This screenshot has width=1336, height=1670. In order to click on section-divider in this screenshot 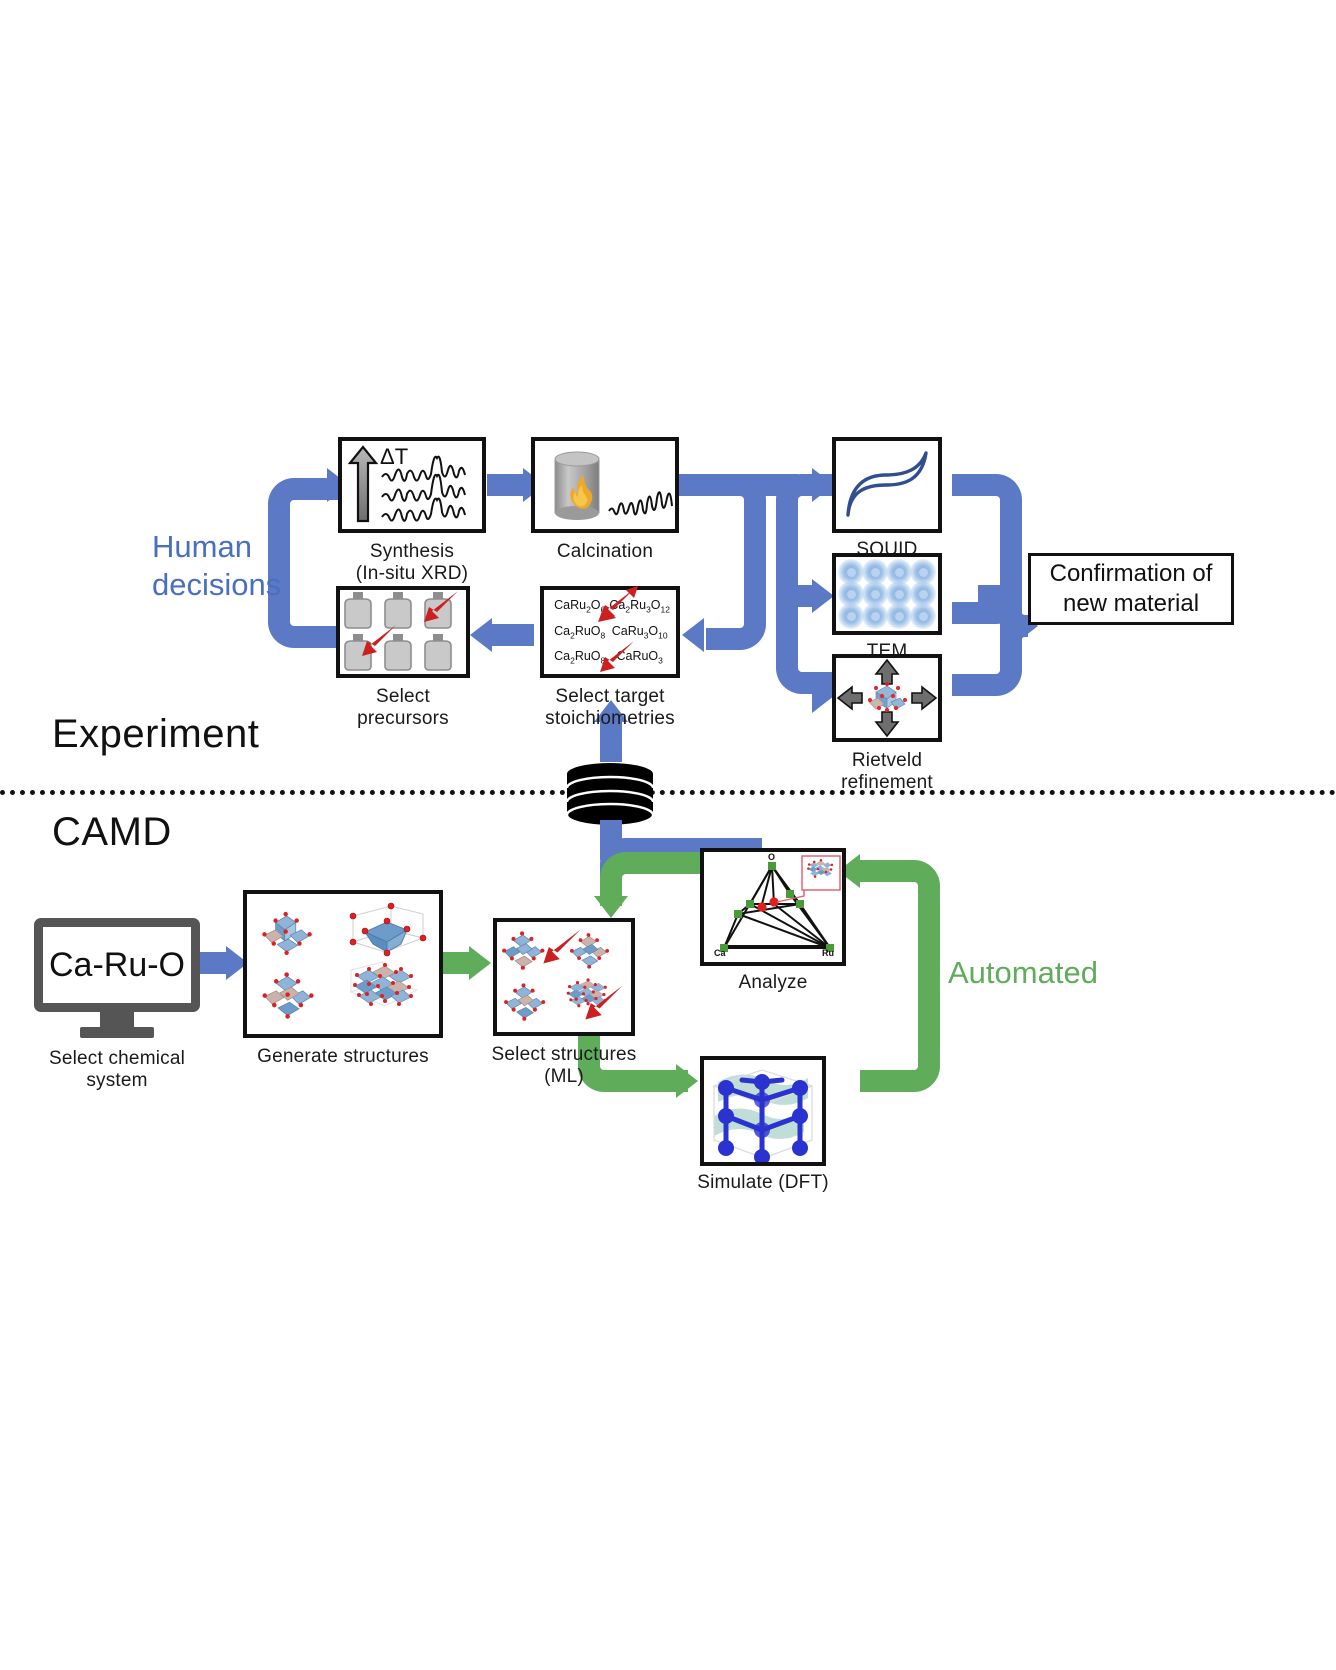, I will do `click(668, 792)`.